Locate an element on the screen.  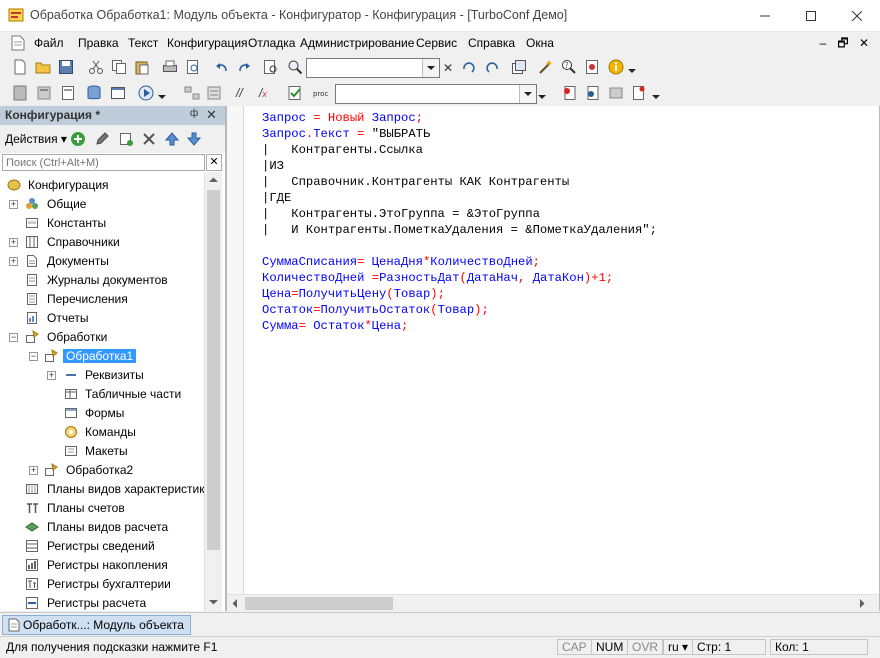
search-icon is located at coordinates (295, 67).